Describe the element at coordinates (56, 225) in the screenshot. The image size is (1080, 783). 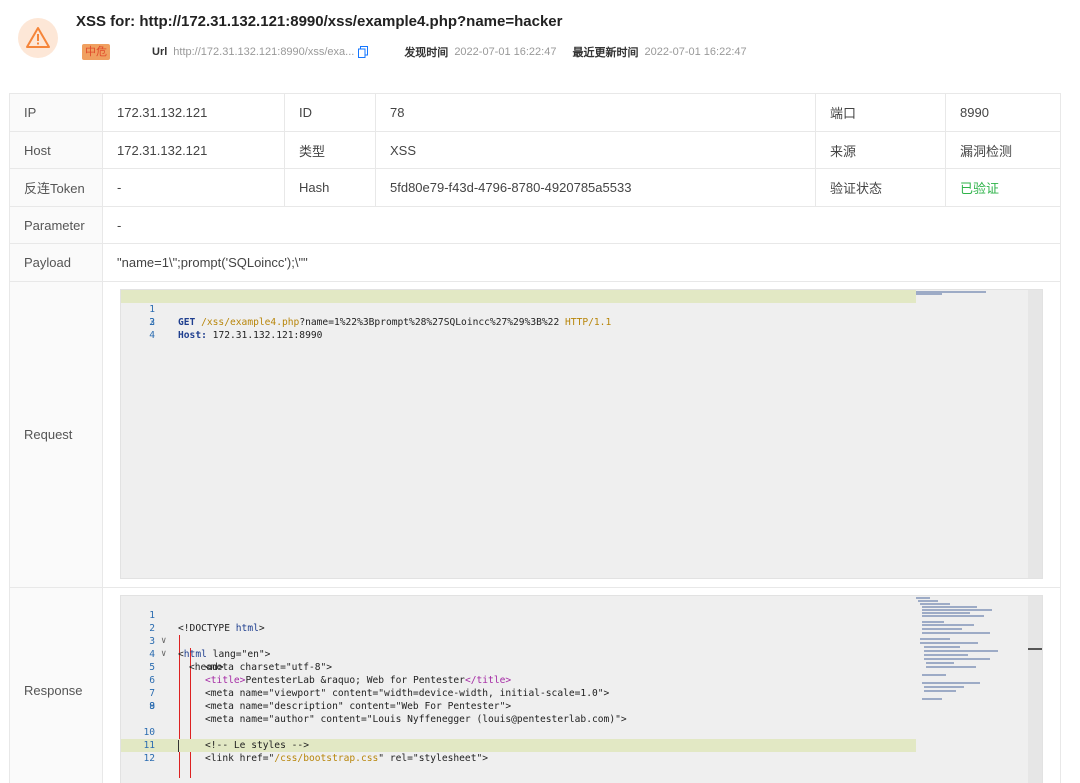
I see `parameter-label: Parameter` at that location.